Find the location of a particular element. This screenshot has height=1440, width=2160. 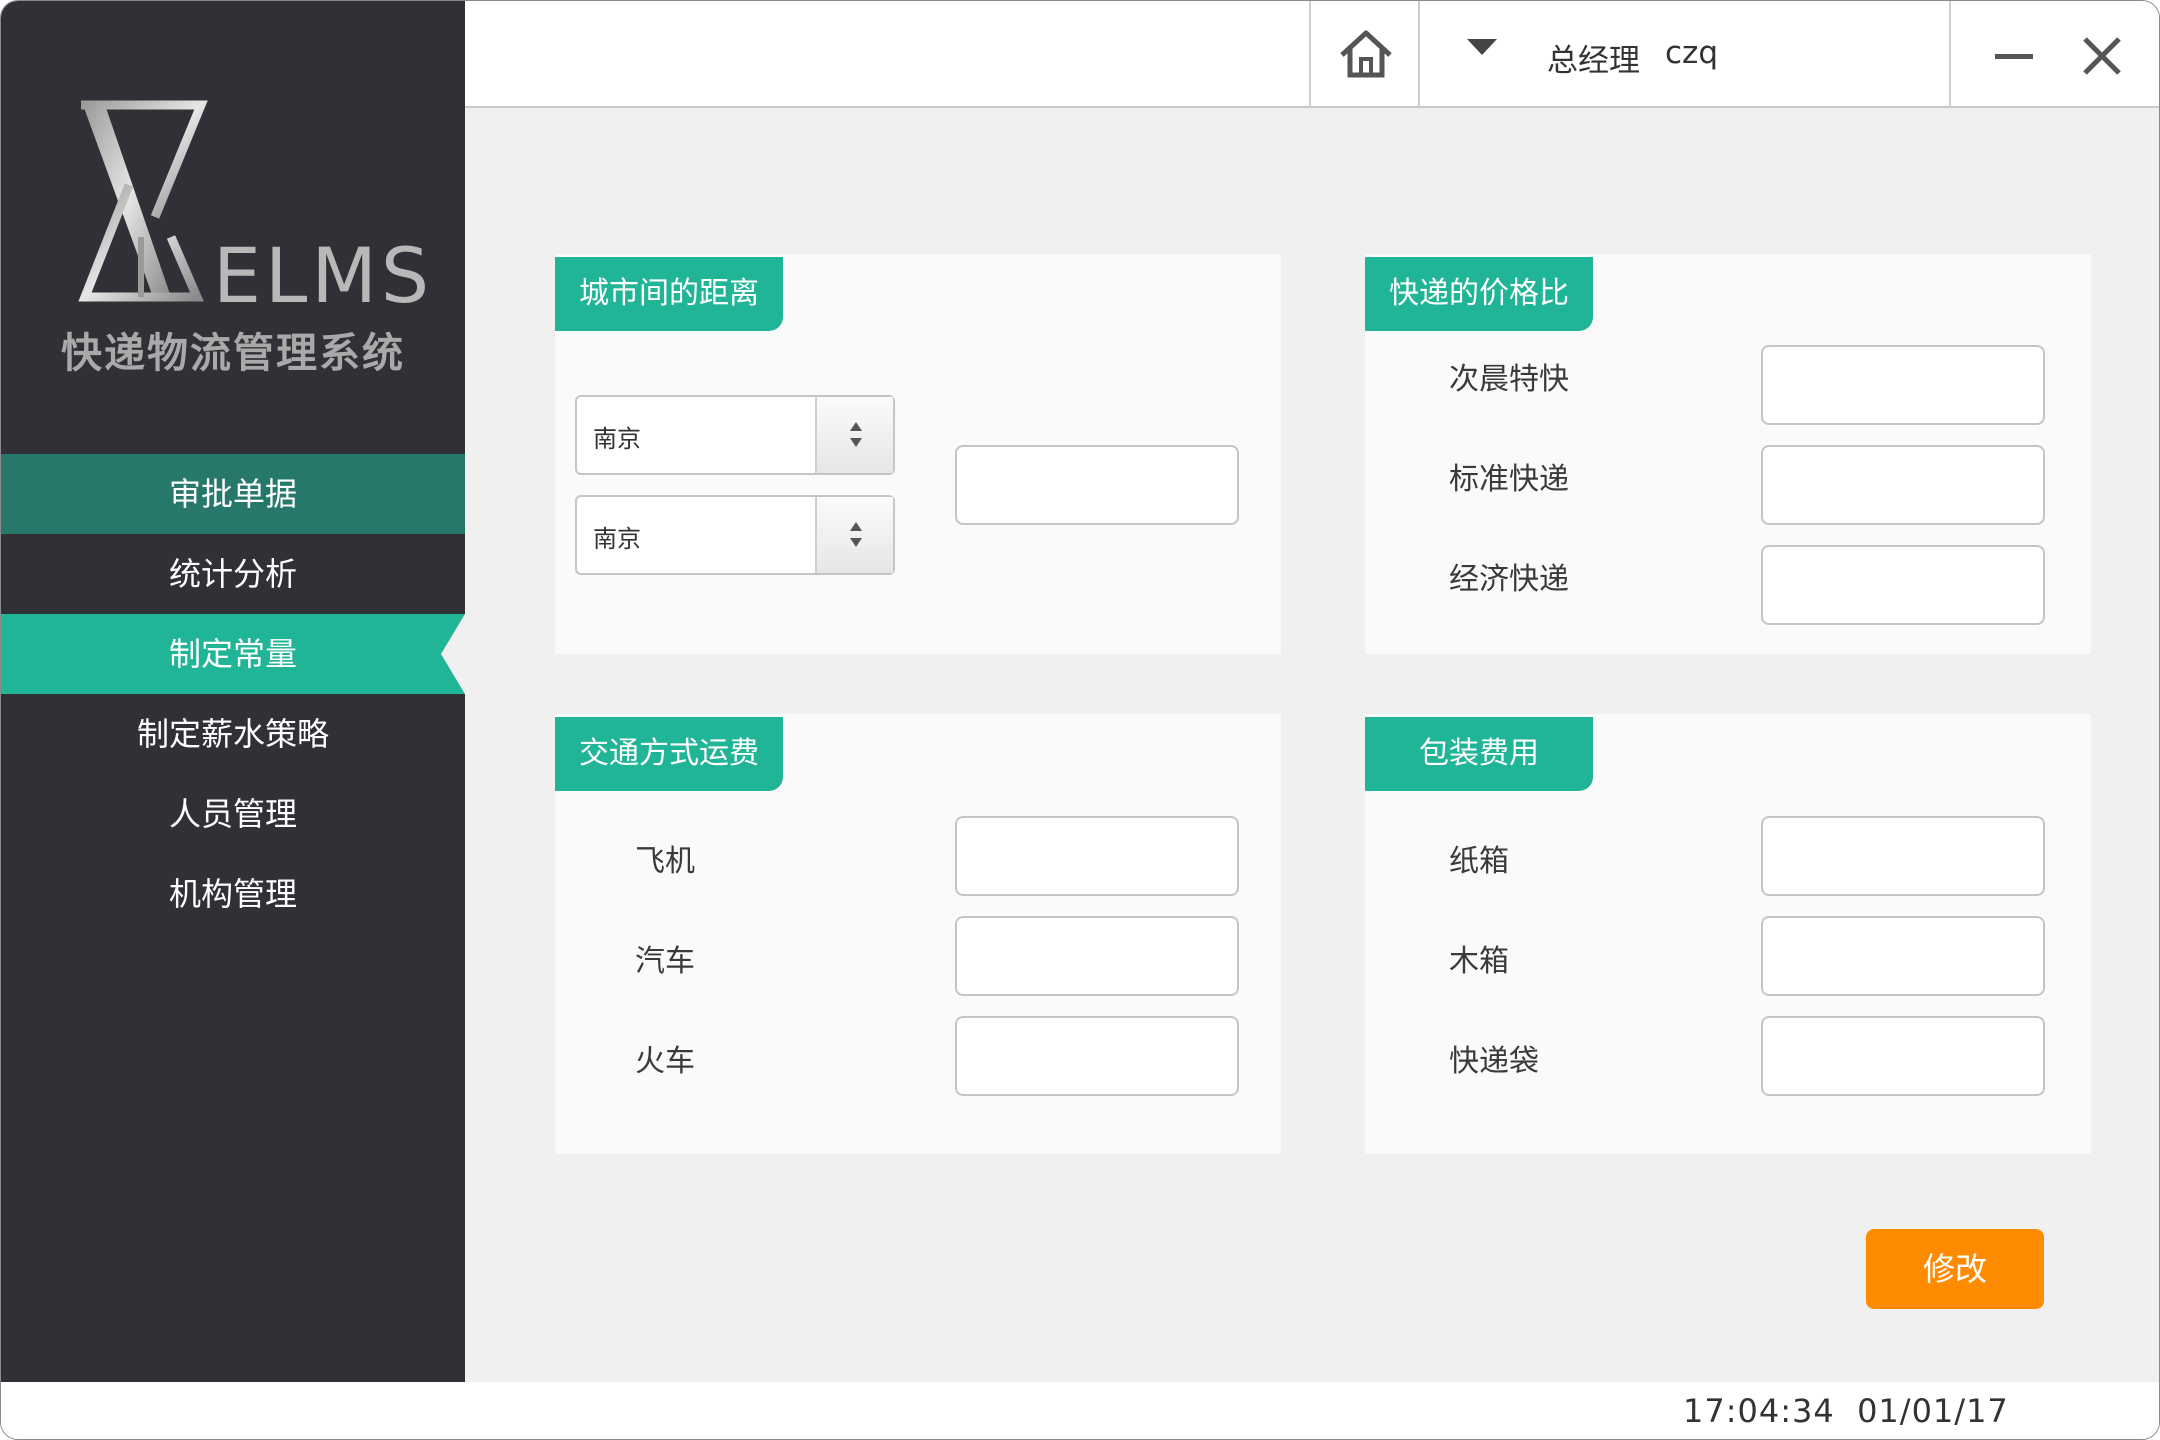

panel-title: 交通方式运费 is located at coordinates (669, 754).